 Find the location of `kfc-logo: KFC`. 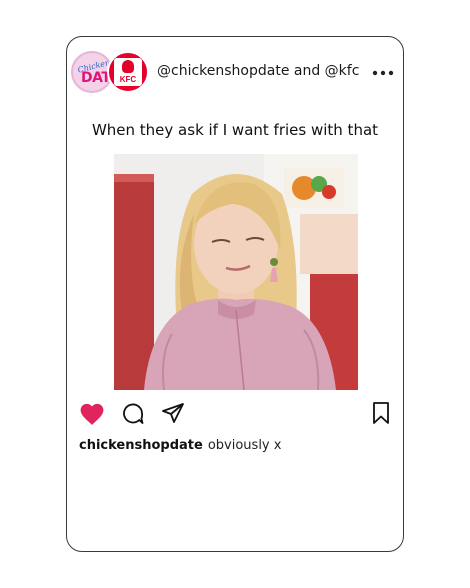

kfc-logo: KFC is located at coordinates (128, 72).